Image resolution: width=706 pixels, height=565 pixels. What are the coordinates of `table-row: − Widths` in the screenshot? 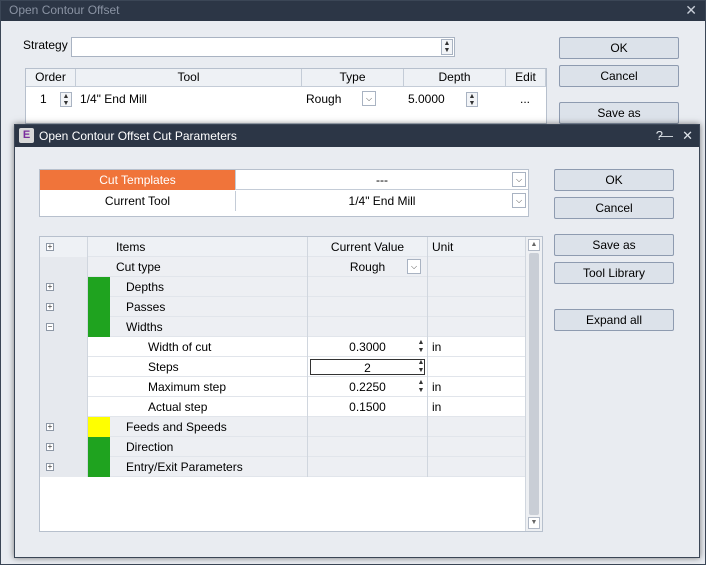 It's located at (282, 327).